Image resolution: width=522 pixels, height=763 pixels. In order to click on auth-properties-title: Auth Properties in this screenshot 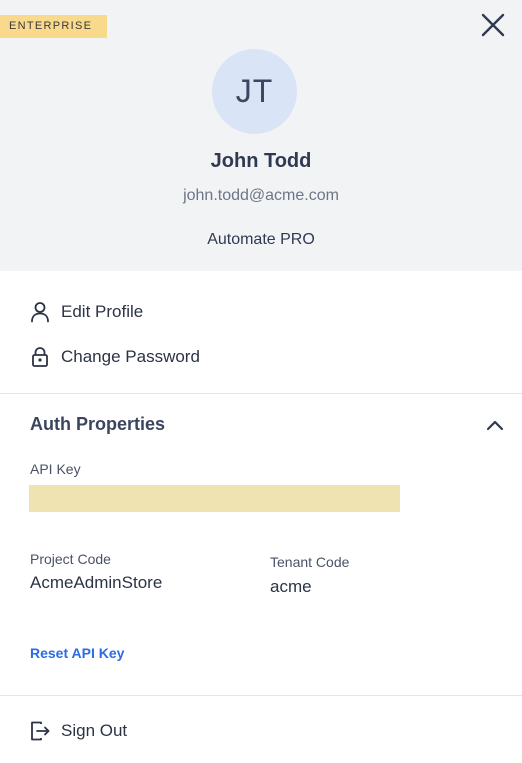, I will do `click(98, 424)`.